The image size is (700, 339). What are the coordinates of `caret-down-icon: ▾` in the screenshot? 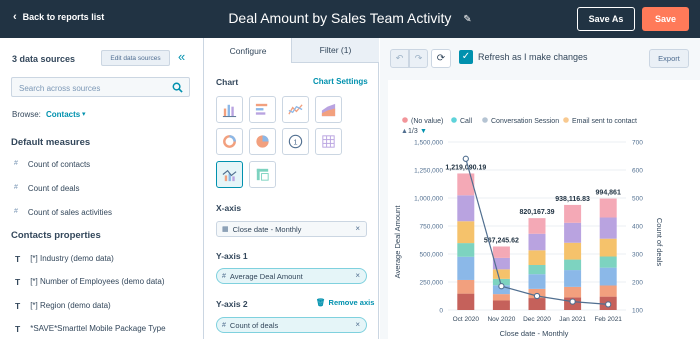 It's located at (84, 114).